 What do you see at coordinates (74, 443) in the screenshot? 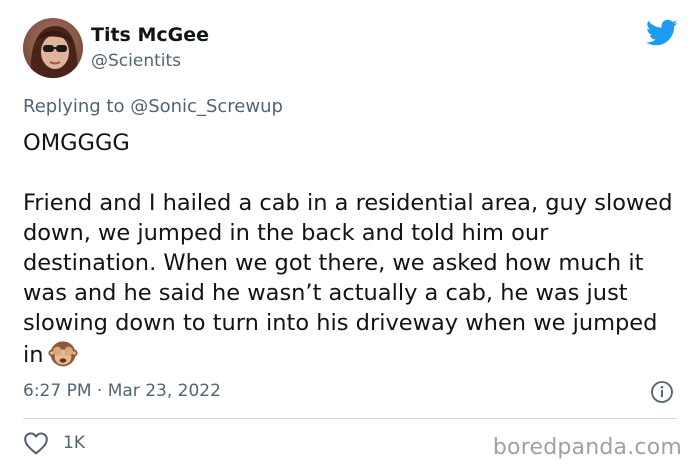
I see `like-count: 1K` at bounding box center [74, 443].